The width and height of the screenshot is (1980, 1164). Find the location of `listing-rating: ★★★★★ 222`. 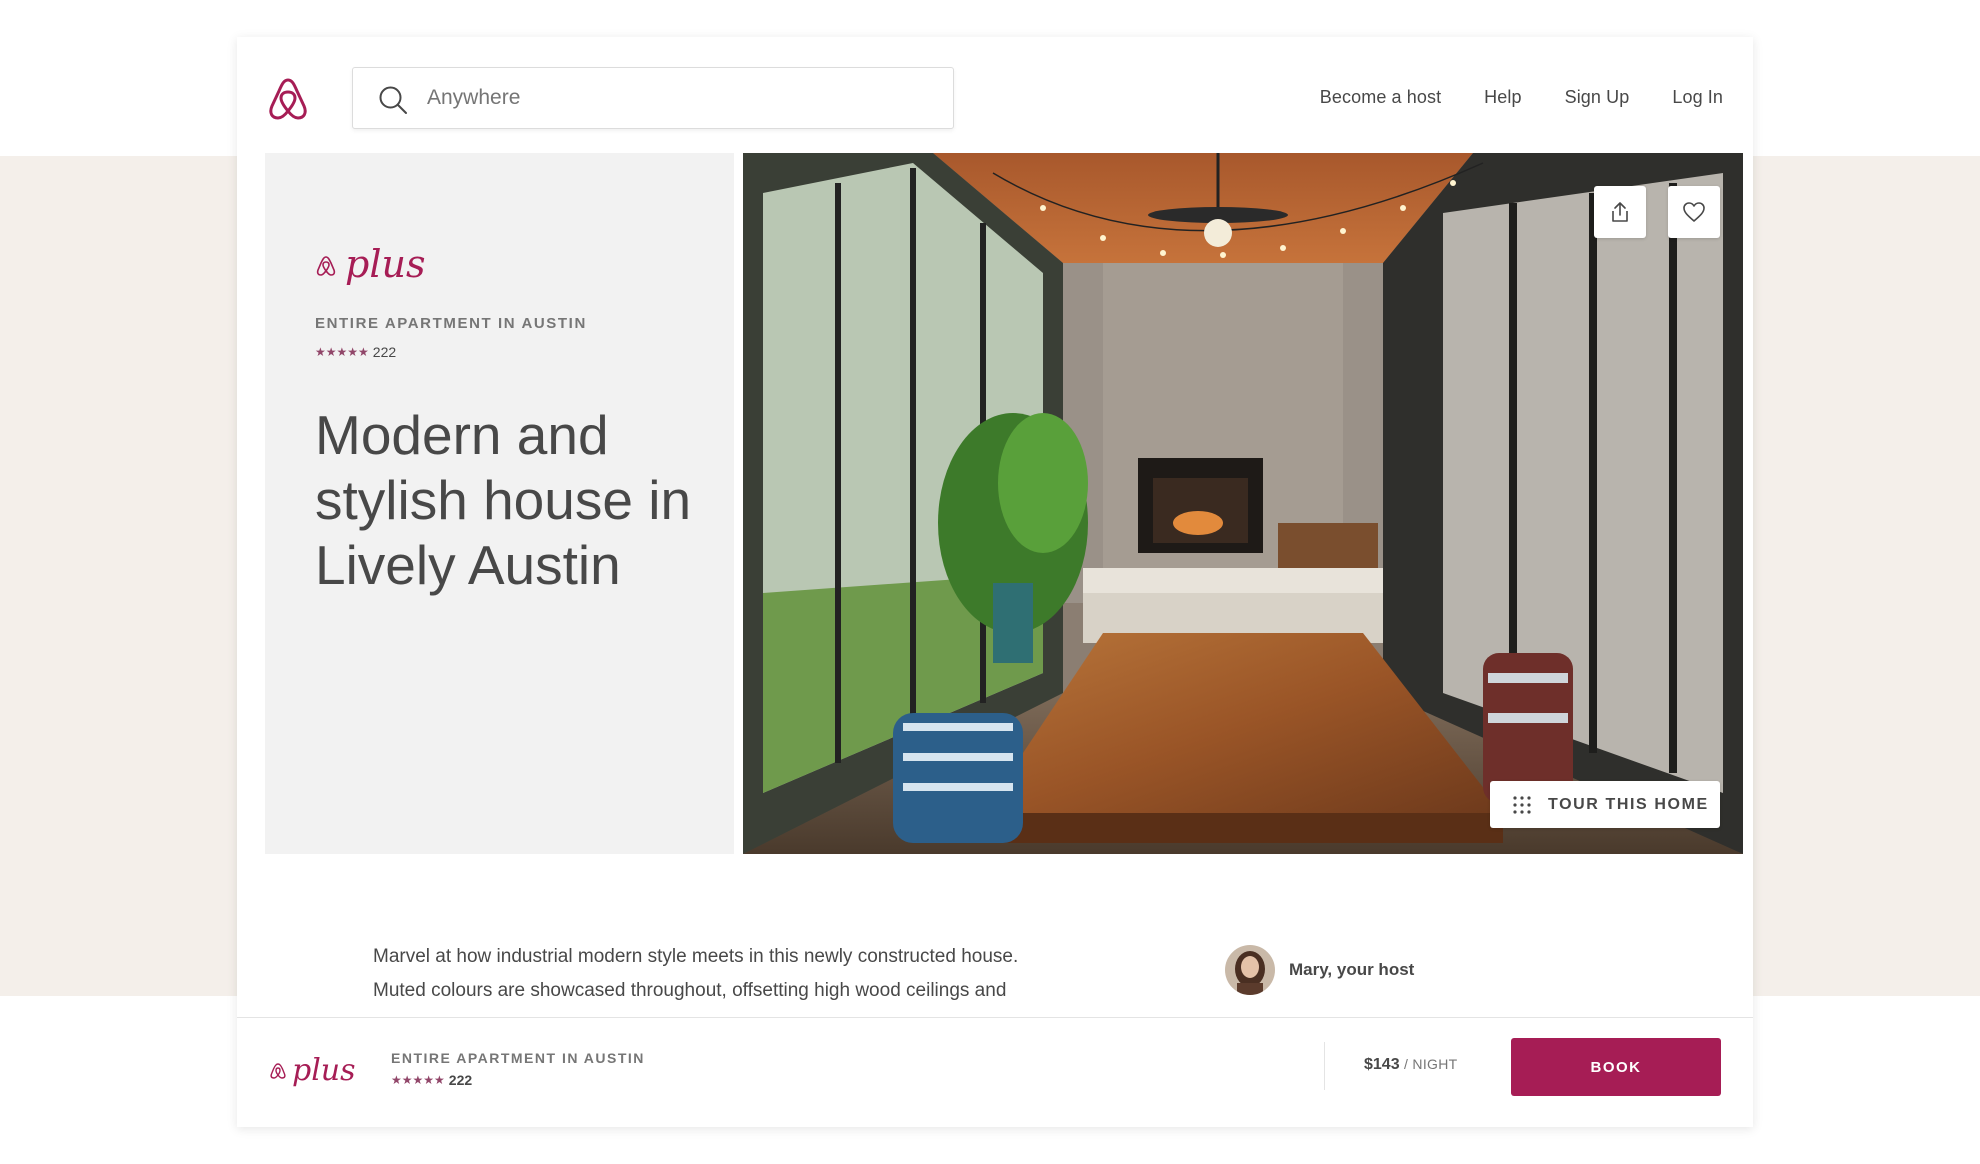

listing-rating: ★★★★★ 222 is located at coordinates (355, 352).